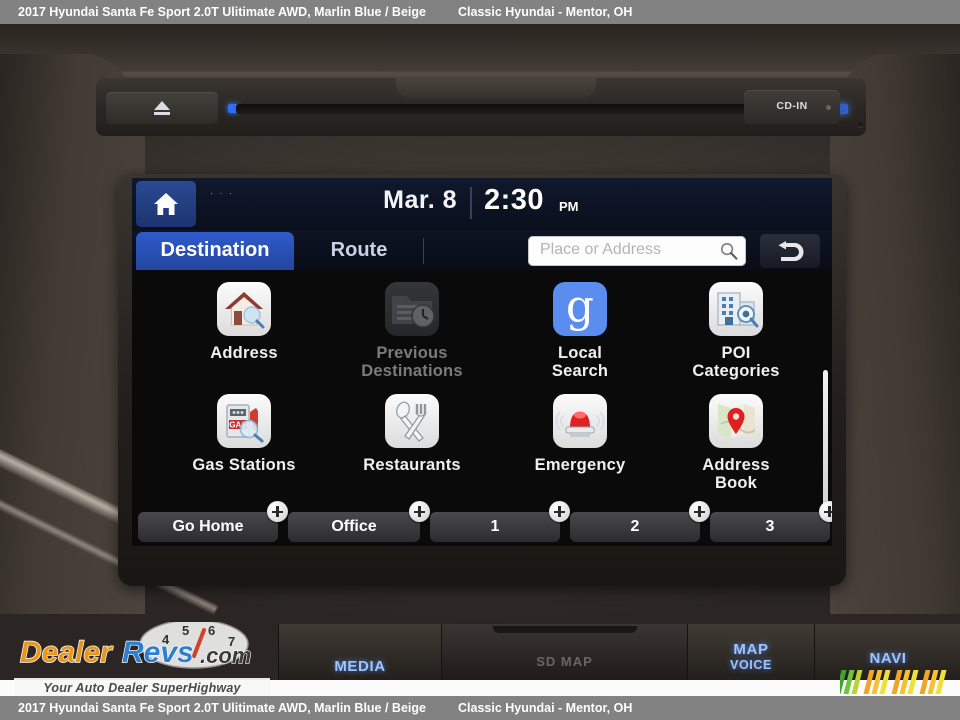 The image size is (960, 720). I want to click on media-button: MEDIA, so click(360, 653).